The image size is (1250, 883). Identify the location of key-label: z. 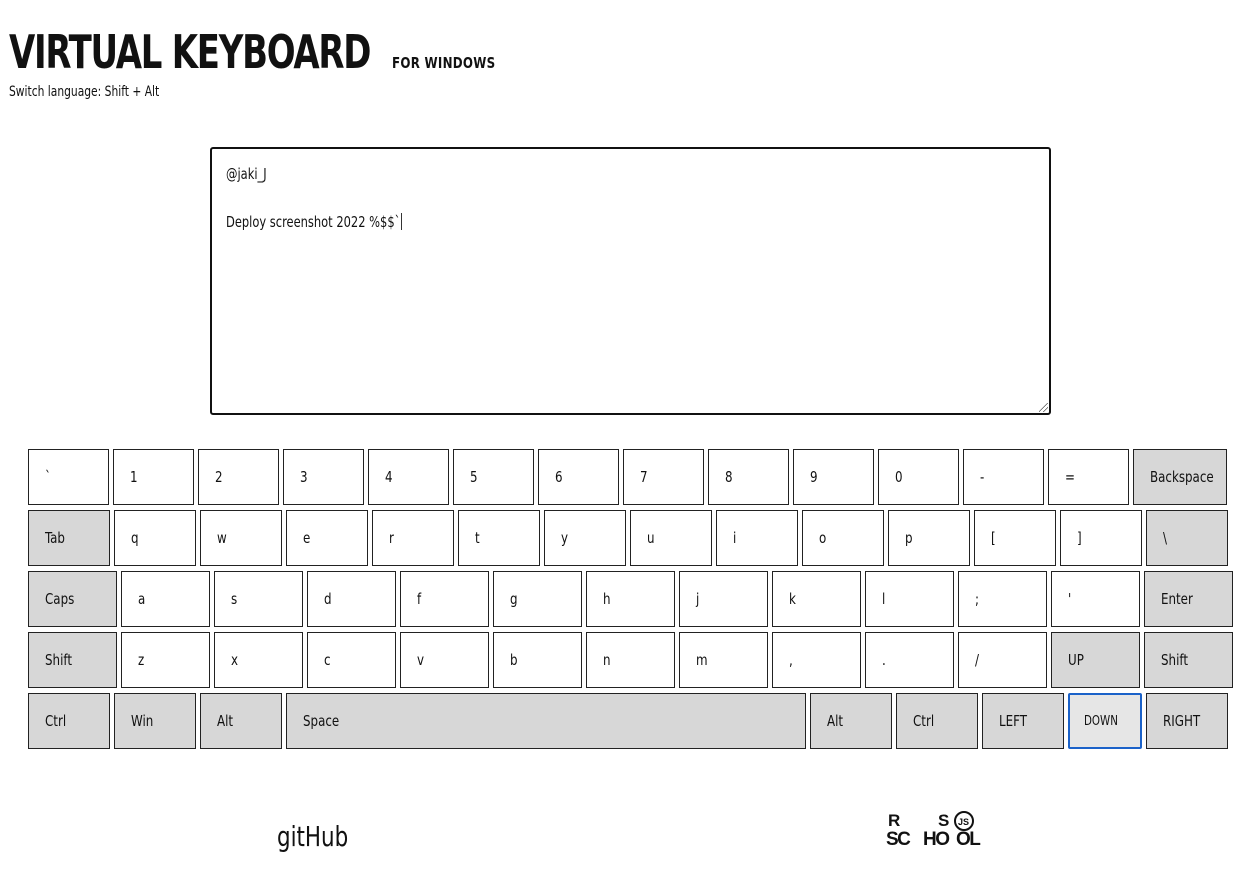
(141, 660).